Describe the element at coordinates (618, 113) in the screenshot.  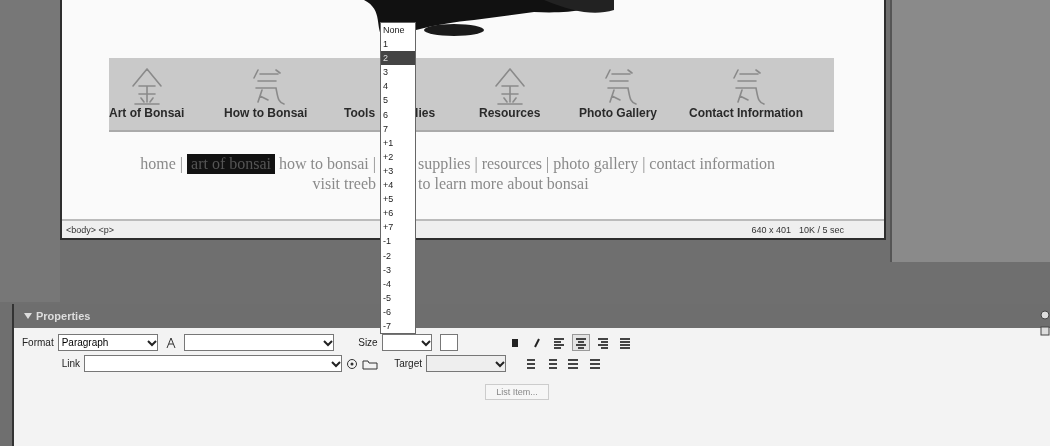
I see `nav-link: Photo Gallery` at that location.